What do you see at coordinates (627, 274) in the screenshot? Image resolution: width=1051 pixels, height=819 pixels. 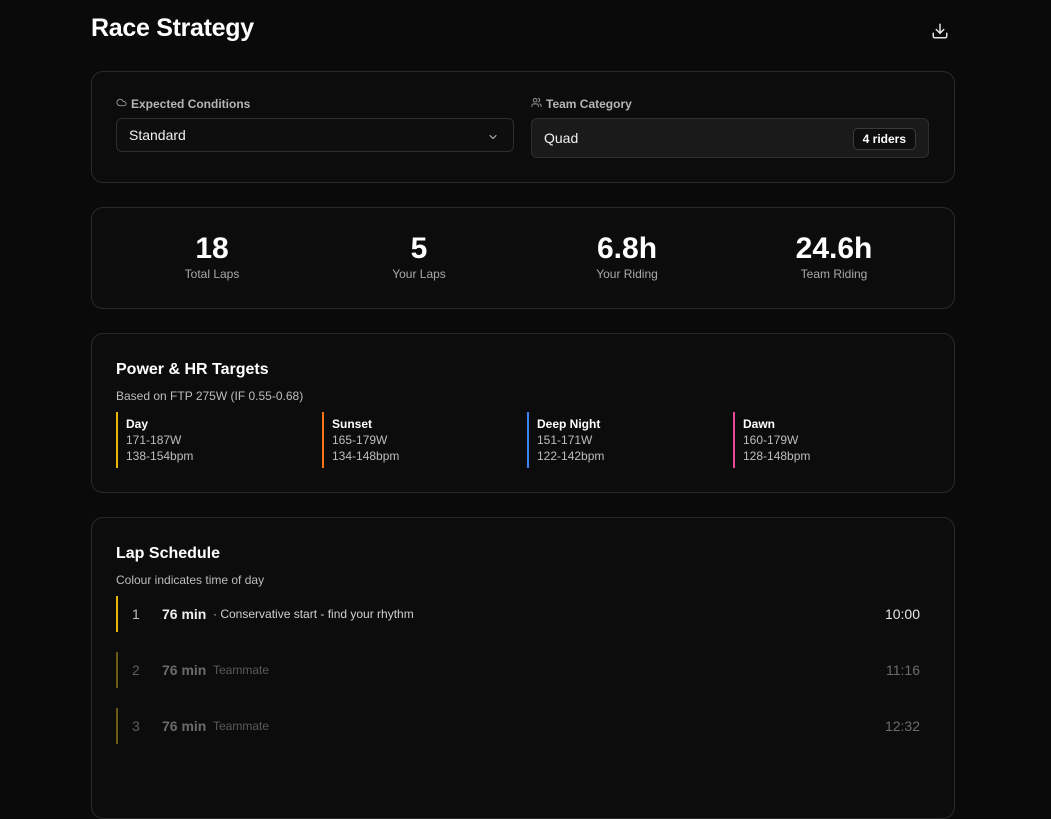 I see `stat-label: Your Riding` at bounding box center [627, 274].